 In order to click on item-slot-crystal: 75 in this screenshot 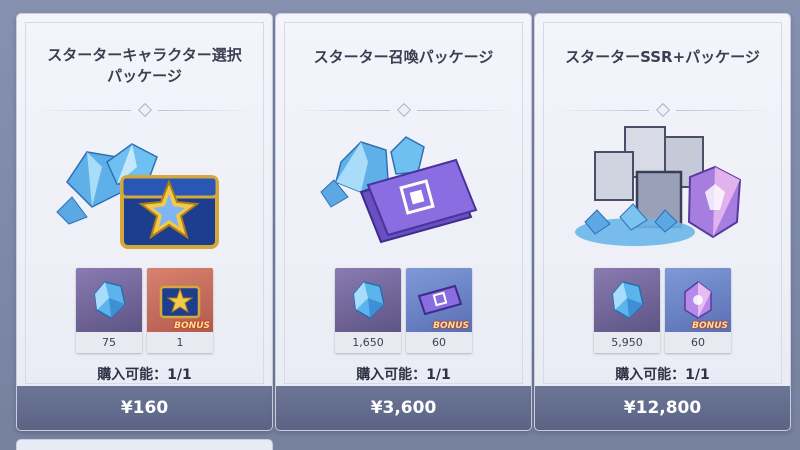, I will do `click(109, 310)`.